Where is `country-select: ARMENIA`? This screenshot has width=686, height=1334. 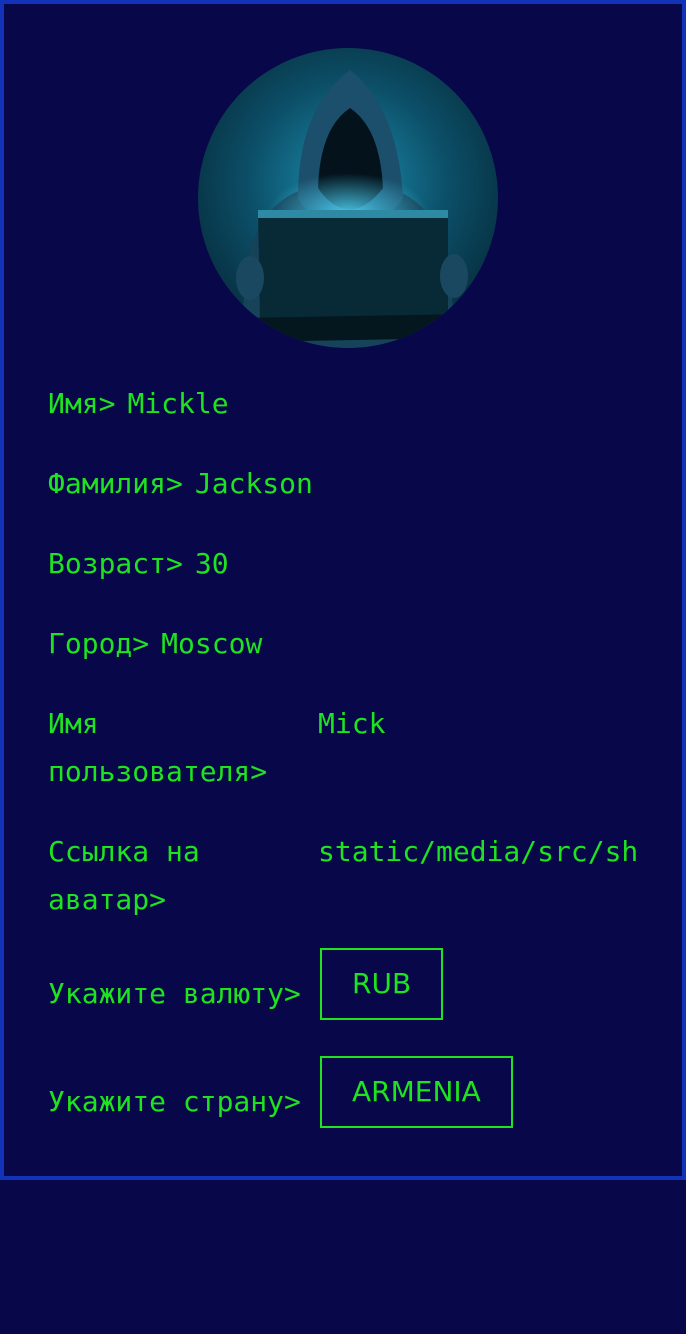
country-select: ARMENIA is located at coordinates (416, 1092).